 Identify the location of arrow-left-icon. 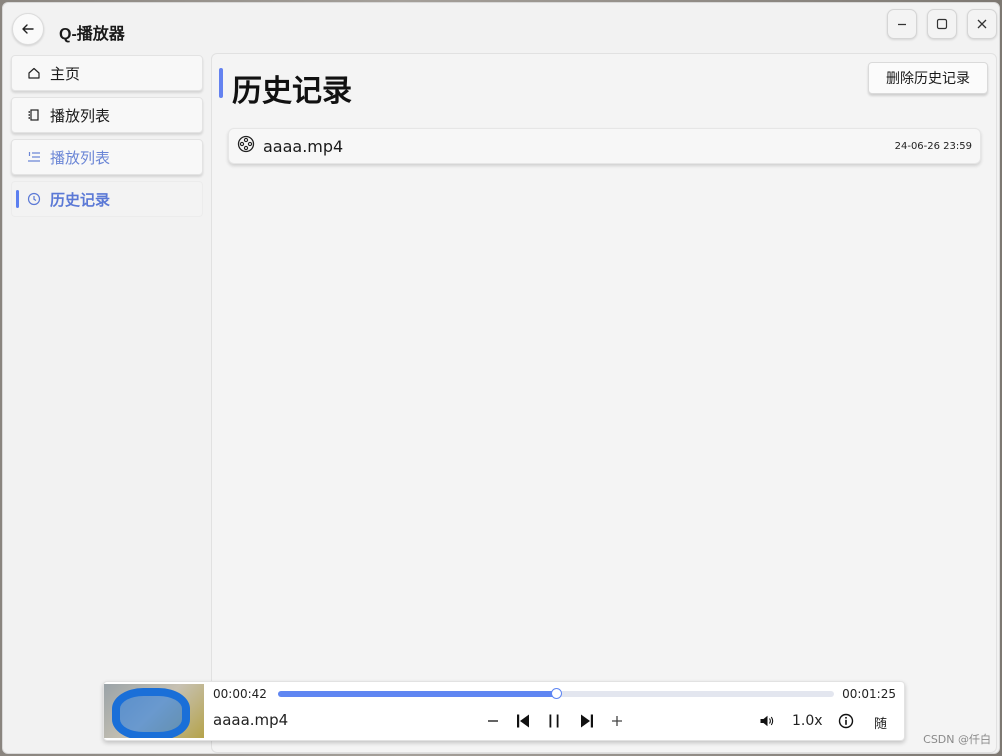
(28, 29).